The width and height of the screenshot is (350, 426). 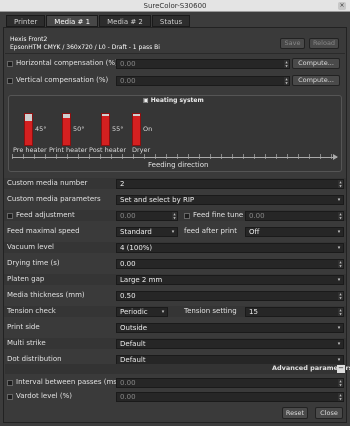 I want to click on post-heater-label: Post heater, so click(x=107, y=150).